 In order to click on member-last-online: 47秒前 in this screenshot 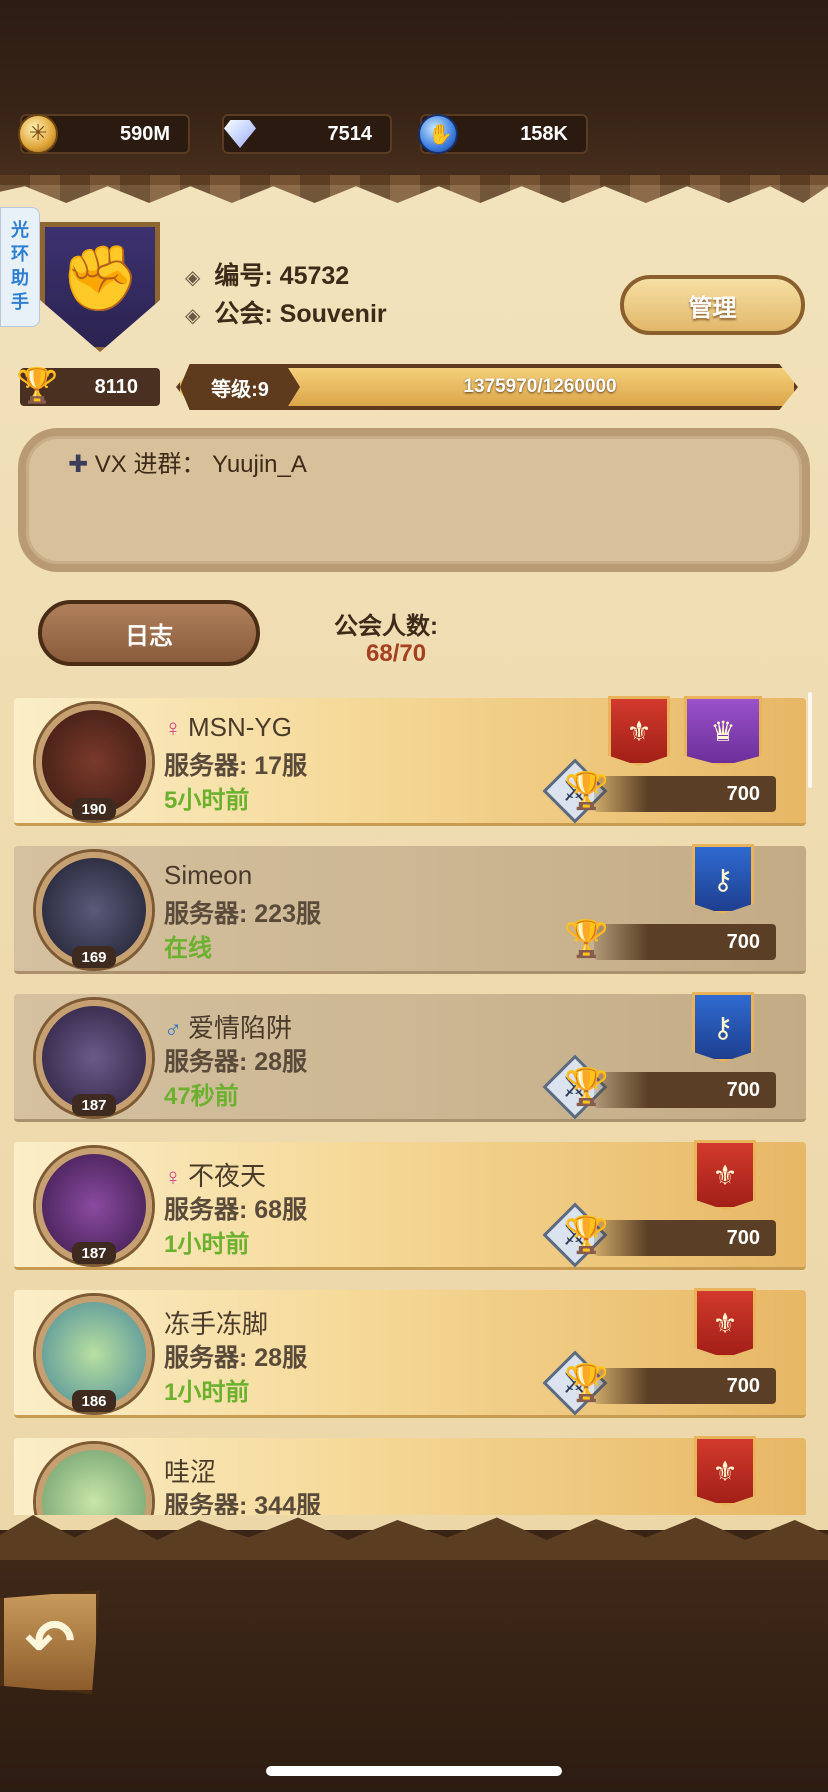, I will do `click(201, 1096)`.